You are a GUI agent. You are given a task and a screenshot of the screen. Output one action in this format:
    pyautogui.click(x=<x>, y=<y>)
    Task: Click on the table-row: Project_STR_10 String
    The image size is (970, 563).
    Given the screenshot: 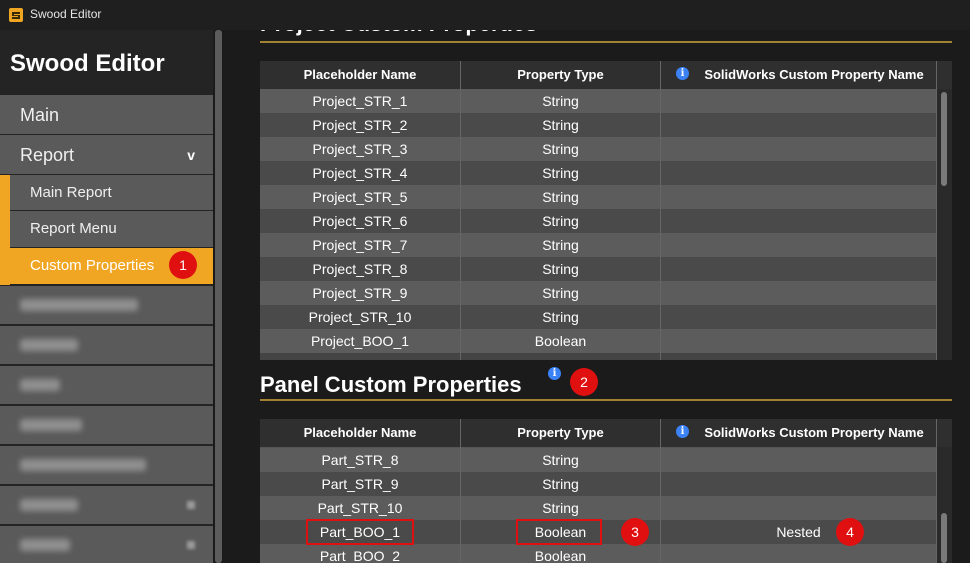 What is the action you would take?
    pyautogui.click(x=598, y=317)
    